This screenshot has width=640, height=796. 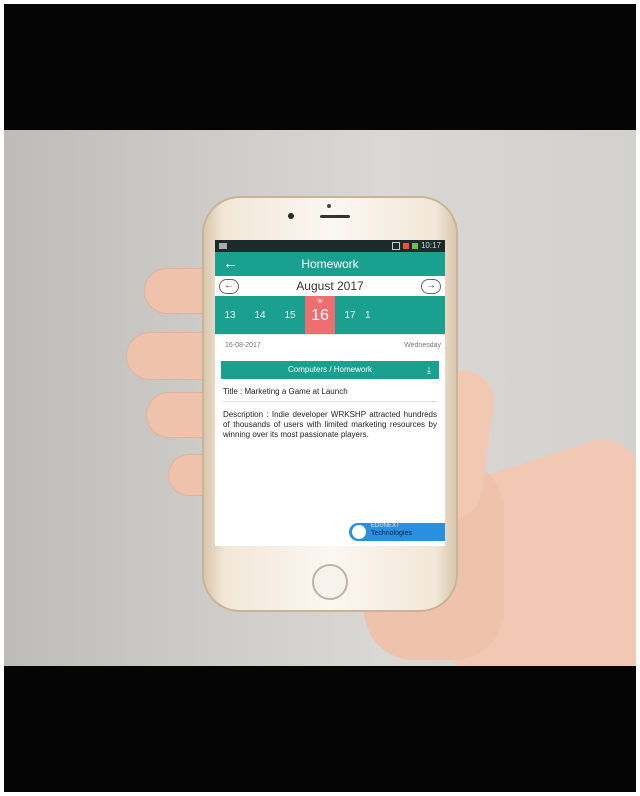 I want to click on brand-line2: Technologies, so click(x=391, y=533).